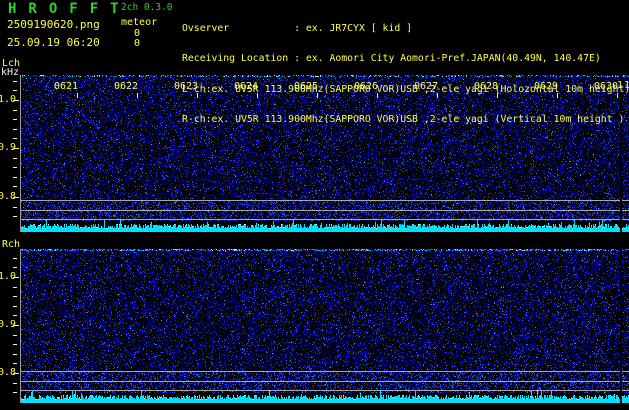 The image size is (629, 410). What do you see at coordinates (8, 372) in the screenshot?
I see `rch-scale-0_8: 0.8` at bounding box center [8, 372].